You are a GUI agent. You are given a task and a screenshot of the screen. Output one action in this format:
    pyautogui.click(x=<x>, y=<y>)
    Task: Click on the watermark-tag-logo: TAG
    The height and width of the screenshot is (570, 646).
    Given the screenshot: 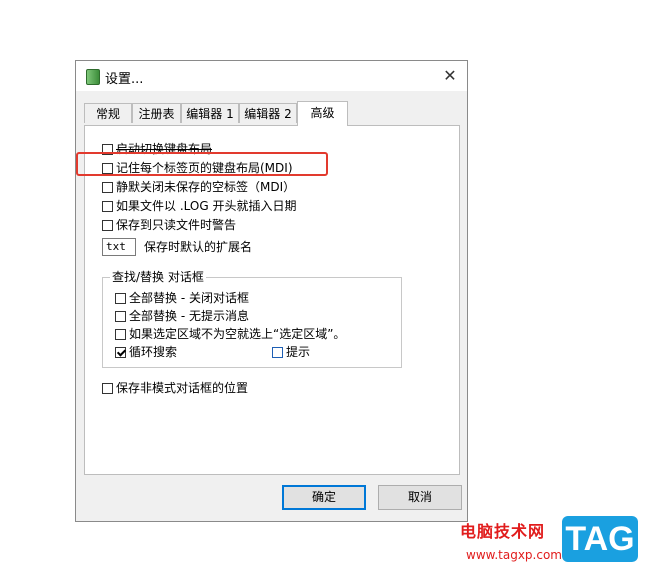 What is the action you would take?
    pyautogui.click(x=600, y=539)
    